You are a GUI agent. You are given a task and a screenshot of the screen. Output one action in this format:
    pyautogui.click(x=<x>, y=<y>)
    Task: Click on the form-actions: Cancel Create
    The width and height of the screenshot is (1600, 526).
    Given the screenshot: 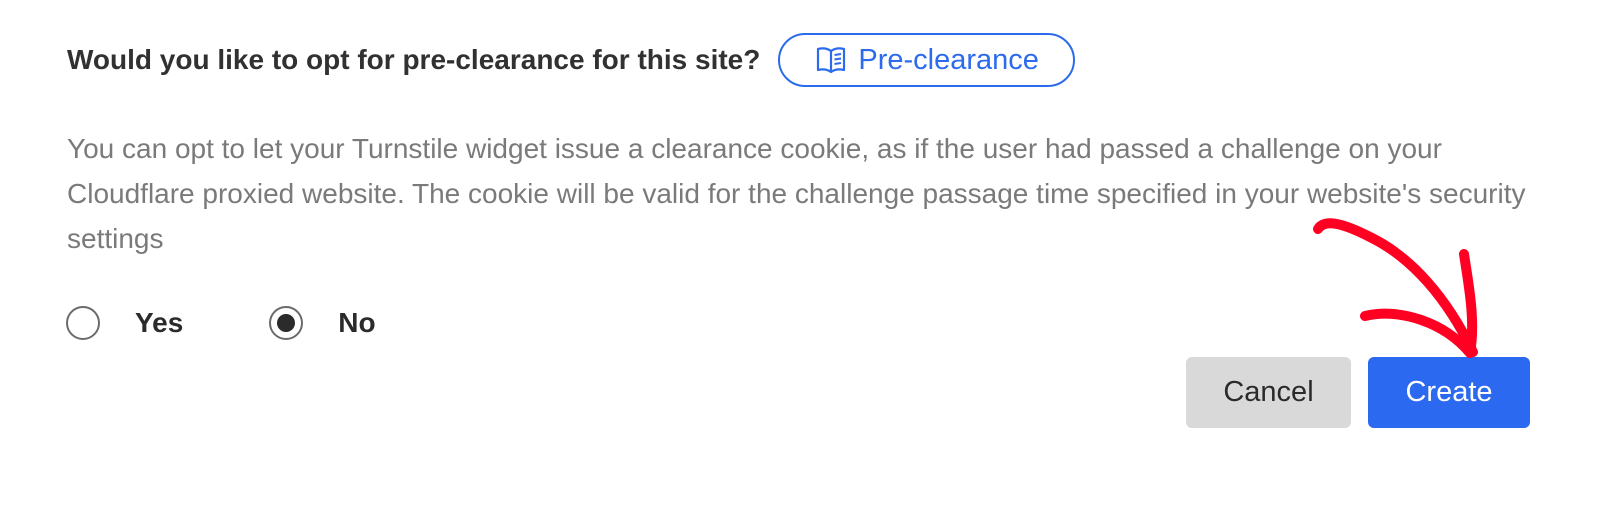 What is the action you would take?
    pyautogui.click(x=1358, y=392)
    